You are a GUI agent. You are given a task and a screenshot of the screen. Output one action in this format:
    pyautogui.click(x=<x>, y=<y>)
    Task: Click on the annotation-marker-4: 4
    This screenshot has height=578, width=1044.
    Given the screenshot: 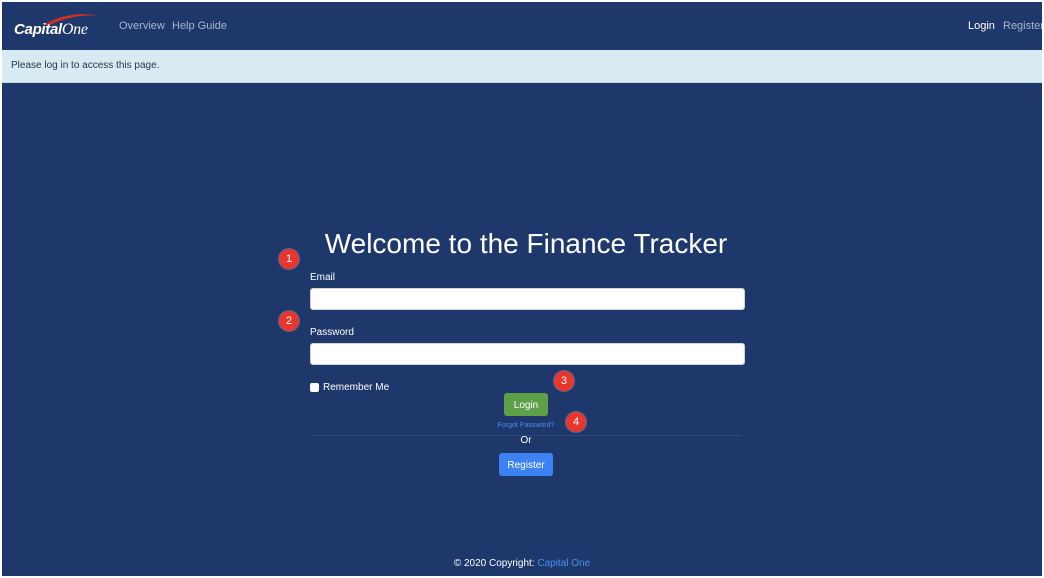 What is the action you would take?
    pyautogui.click(x=576, y=422)
    